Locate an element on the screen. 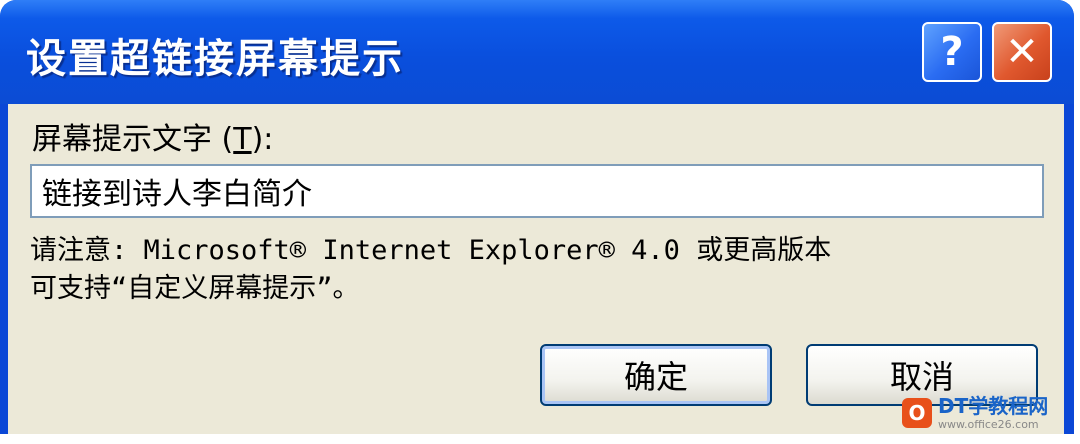 The height and width of the screenshot is (444, 1080). screen-tip-label: 屏幕提示文字 (T): is located at coordinates (152, 136).